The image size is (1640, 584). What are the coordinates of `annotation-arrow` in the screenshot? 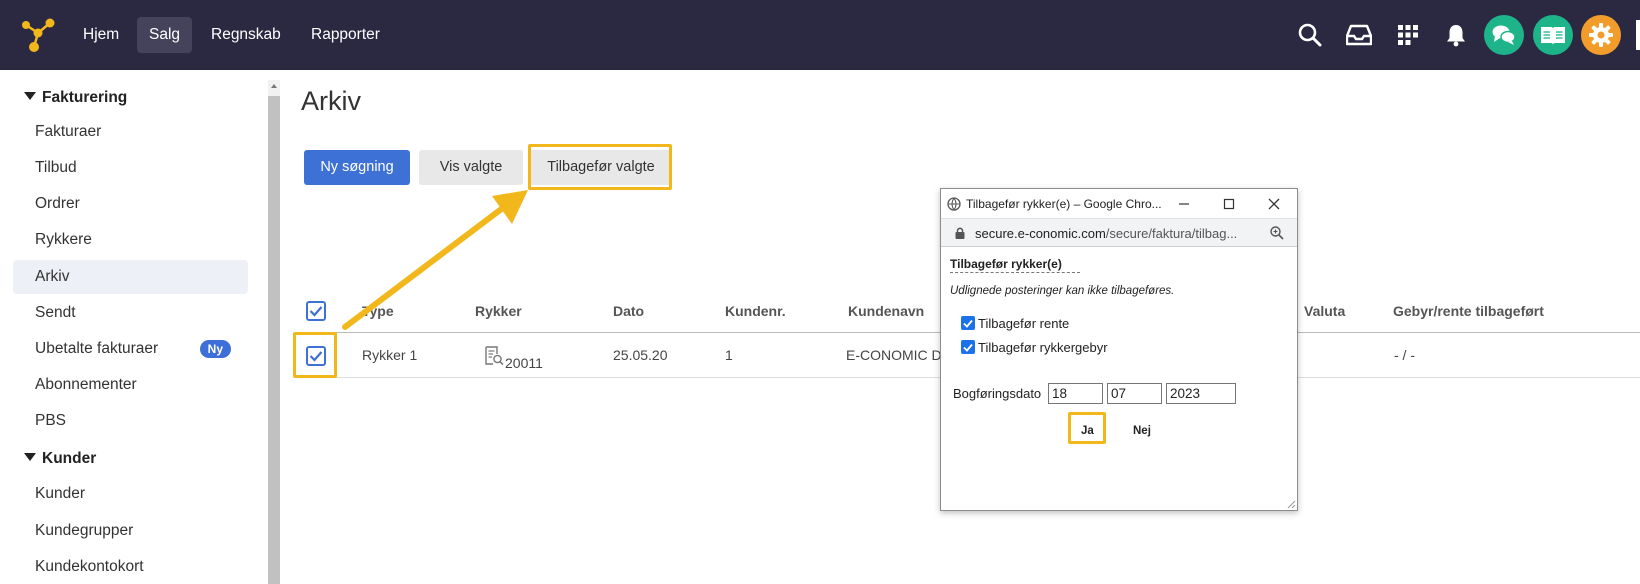 It's located at (435, 260).